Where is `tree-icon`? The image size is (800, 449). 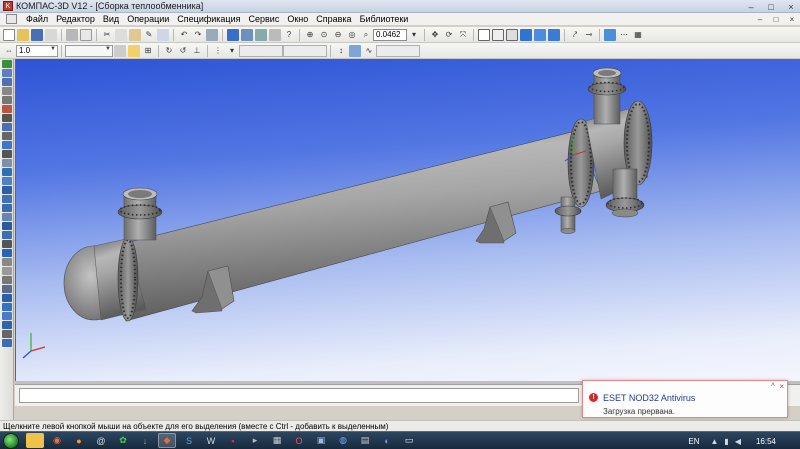 tree-icon is located at coordinates (233, 34).